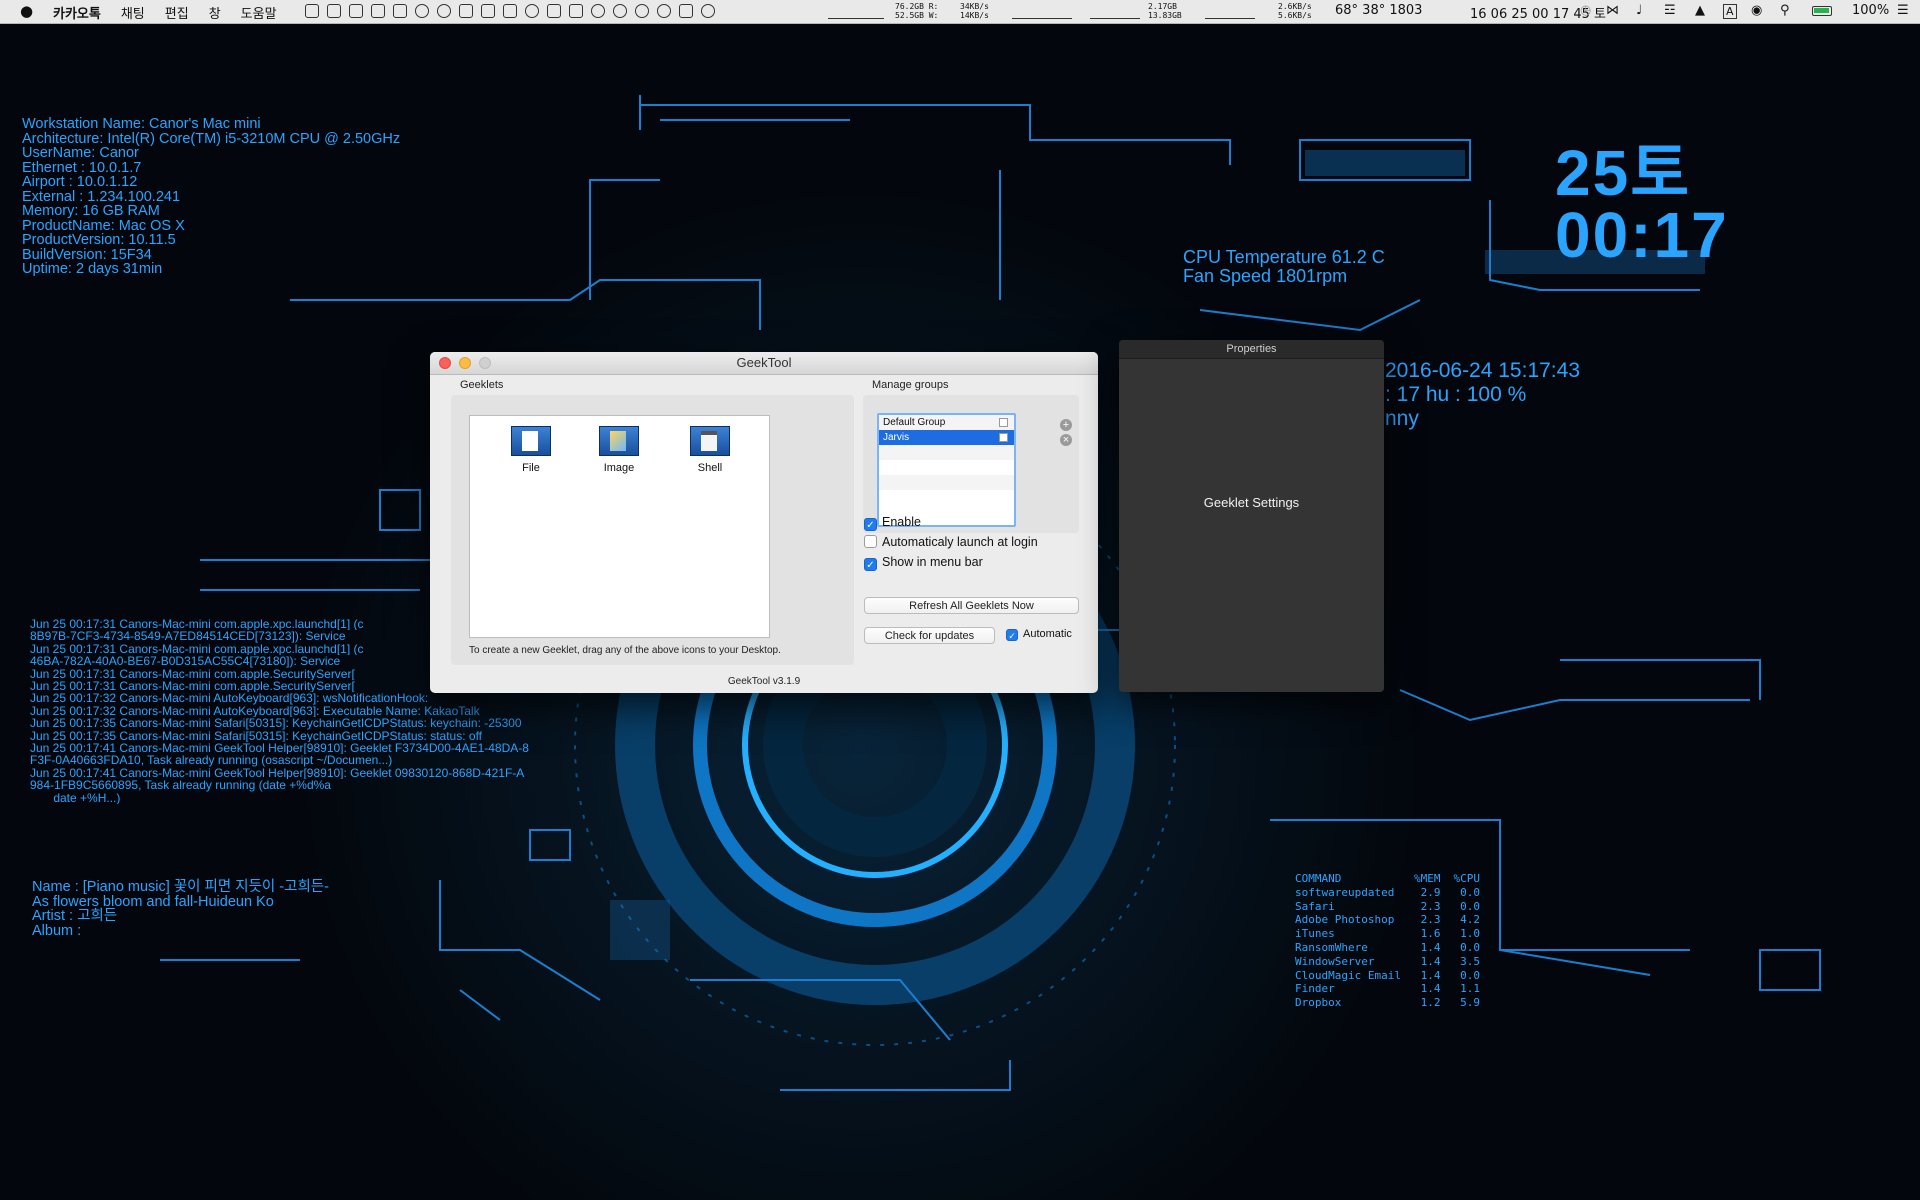 The width and height of the screenshot is (1920, 1200). I want to click on volume-icon: ♩, so click(1639, 10).